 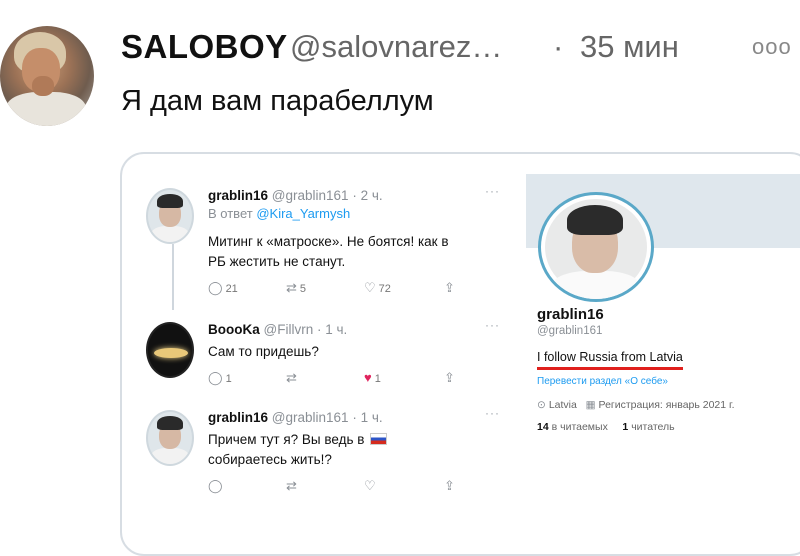 I want to click on reply-action: ◯ 1, so click(x=220, y=378).